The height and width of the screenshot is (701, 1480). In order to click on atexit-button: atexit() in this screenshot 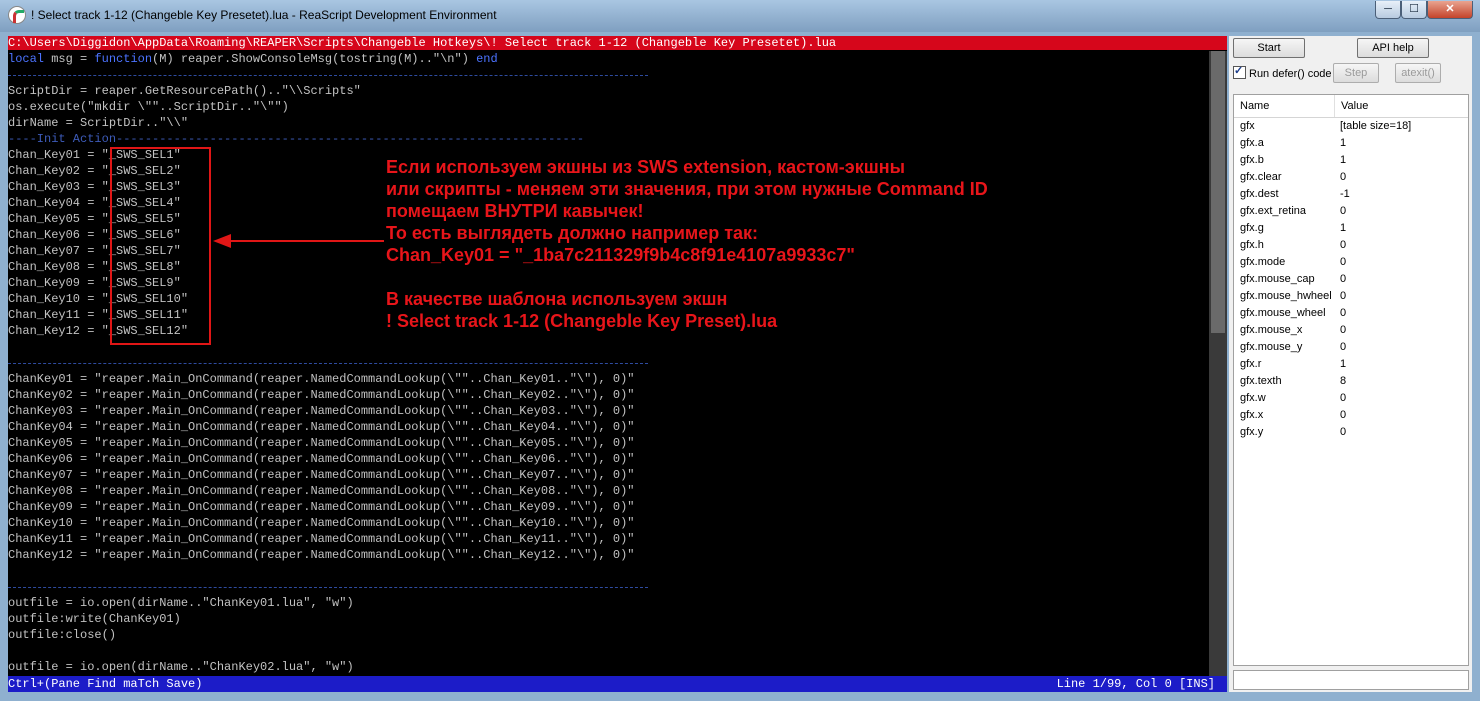, I will do `click(1418, 73)`.